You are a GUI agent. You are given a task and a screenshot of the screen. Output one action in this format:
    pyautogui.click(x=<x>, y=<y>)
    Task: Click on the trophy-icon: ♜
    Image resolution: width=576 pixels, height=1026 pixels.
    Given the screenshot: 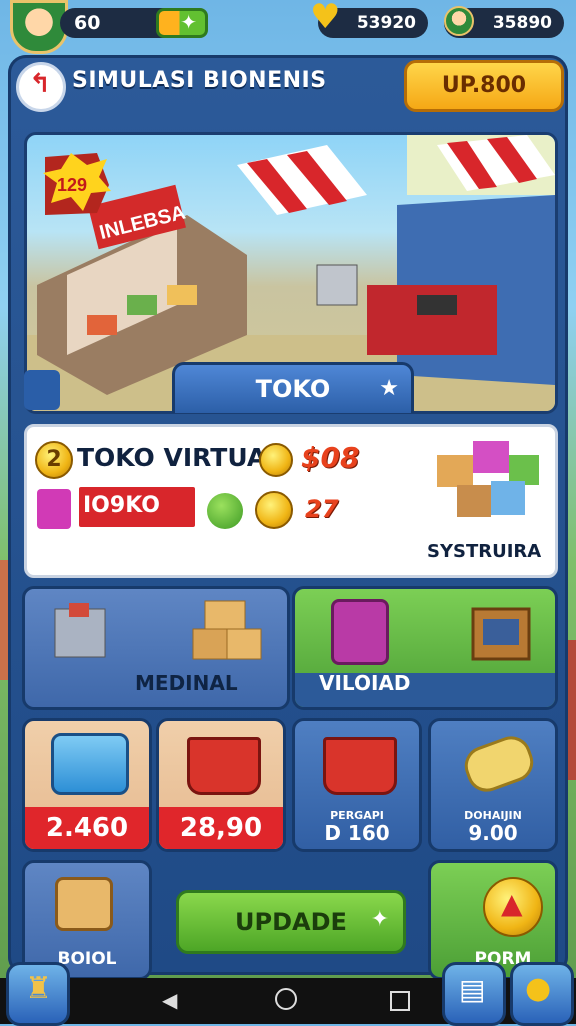 What is the action you would take?
    pyautogui.click(x=38, y=988)
    